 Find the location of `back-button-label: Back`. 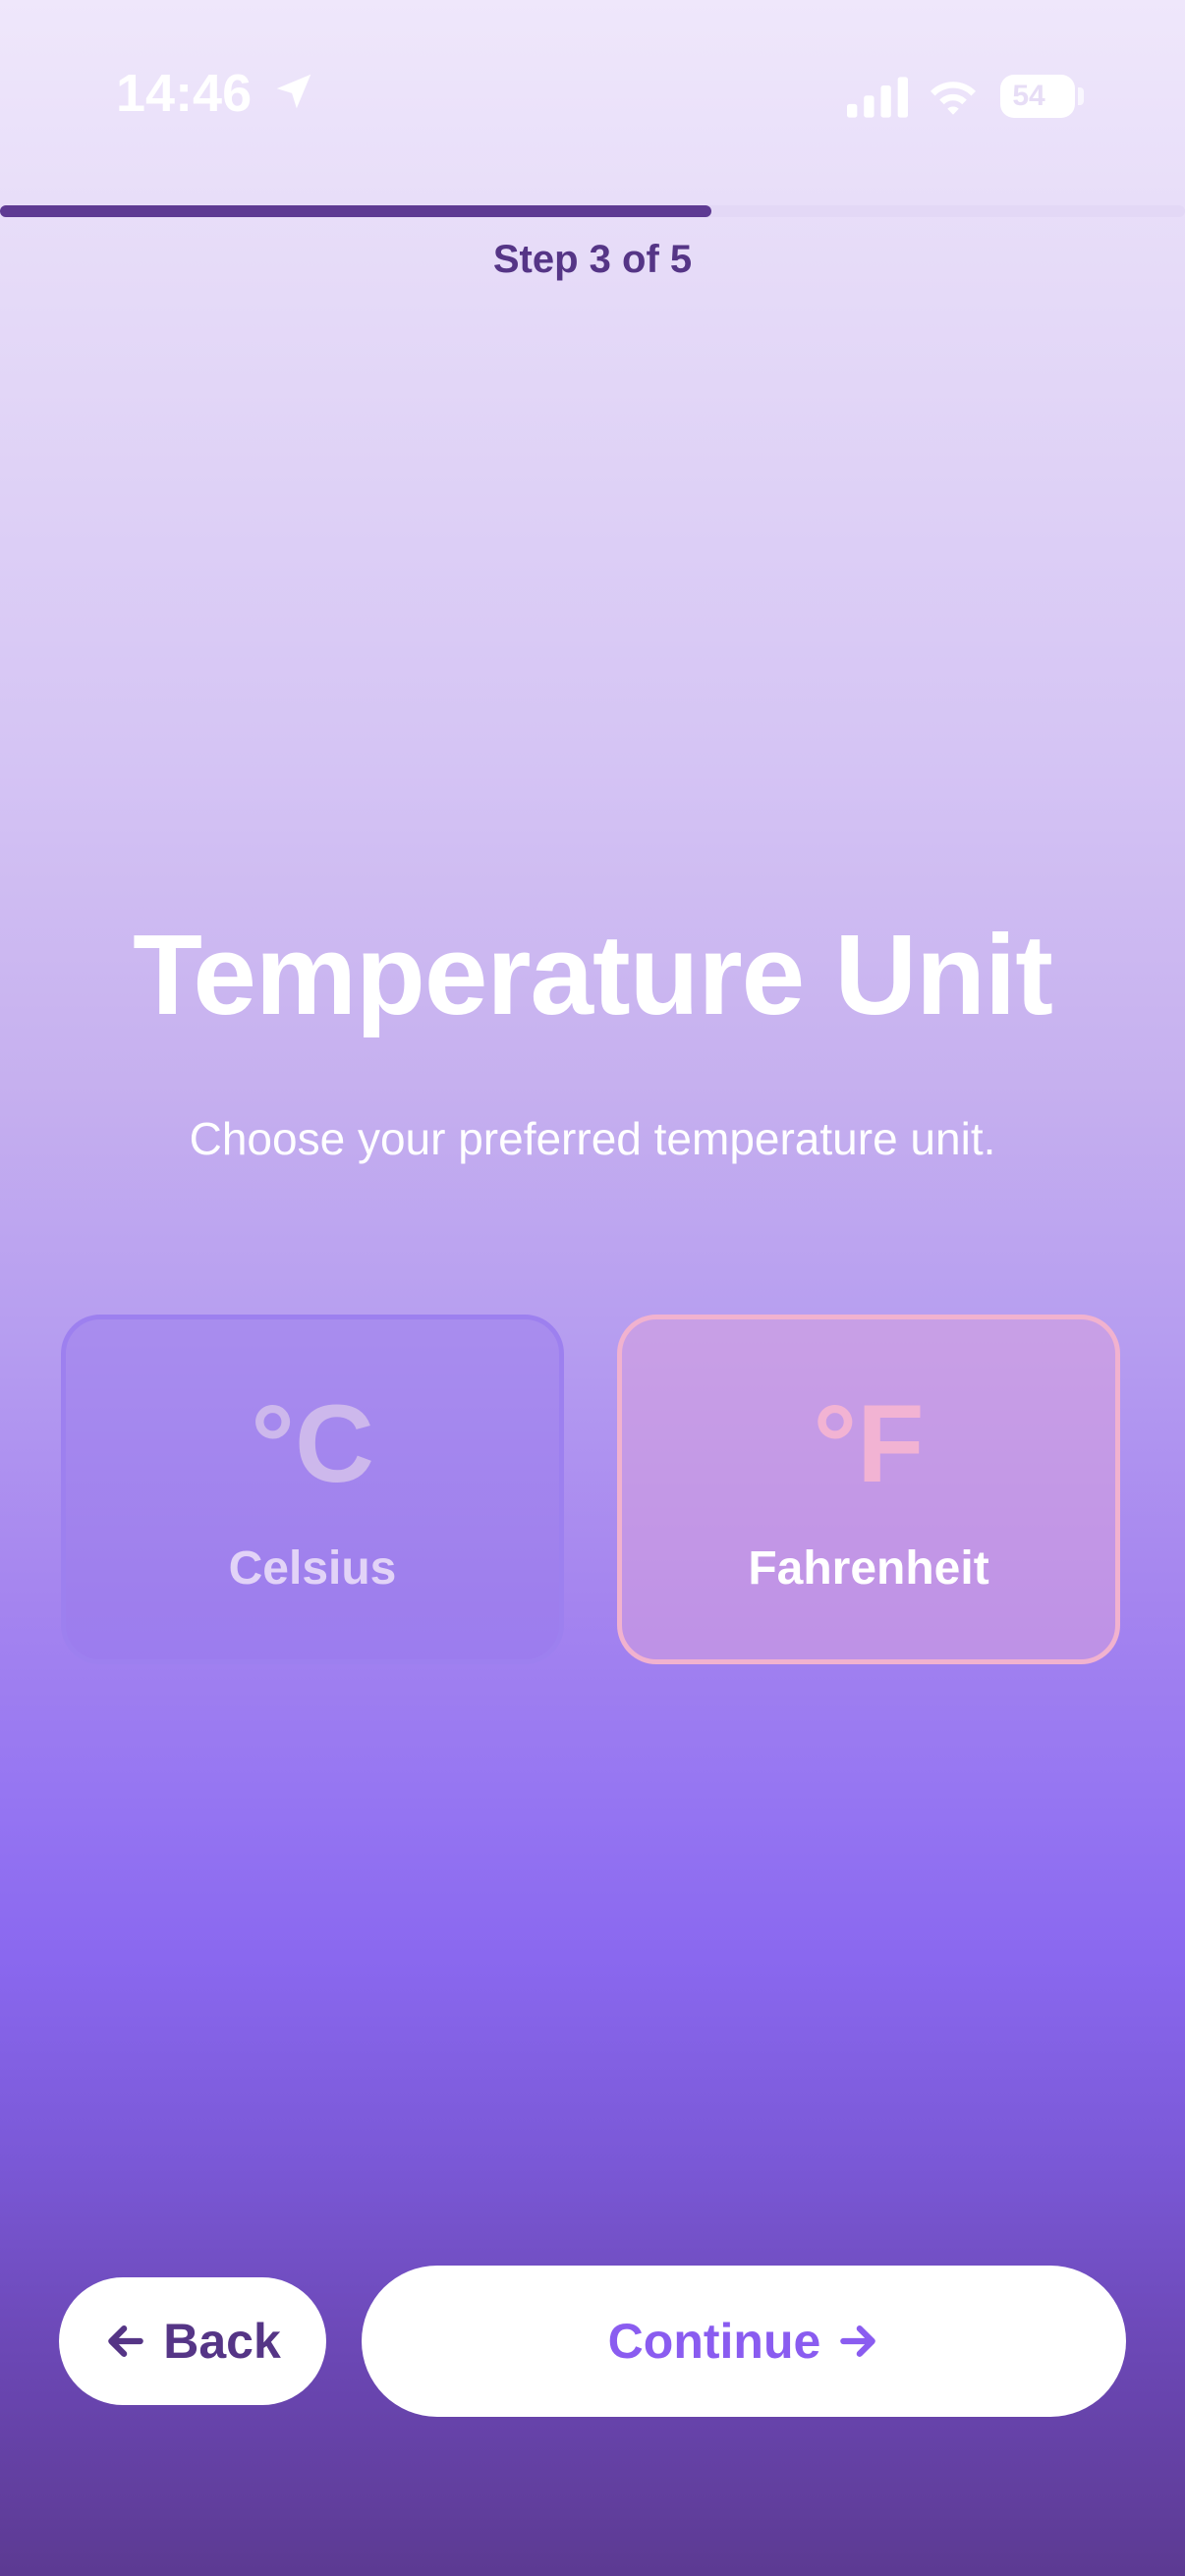

back-button-label: Back is located at coordinates (222, 2341).